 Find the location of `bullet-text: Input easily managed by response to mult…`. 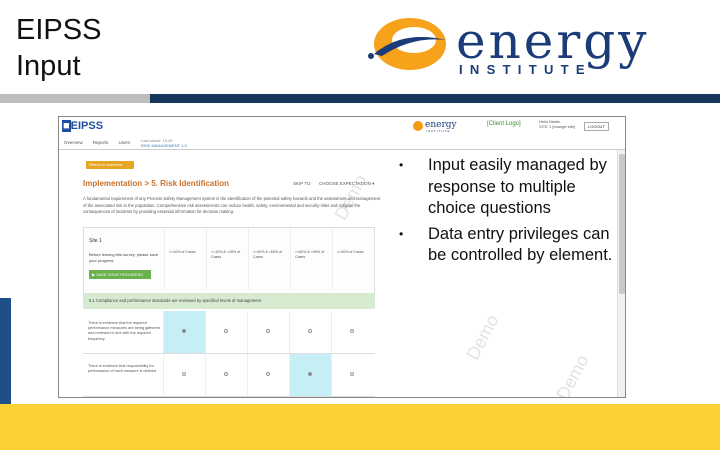

bullet-text: Input easily managed by response to mult… is located at coordinates (517, 186).